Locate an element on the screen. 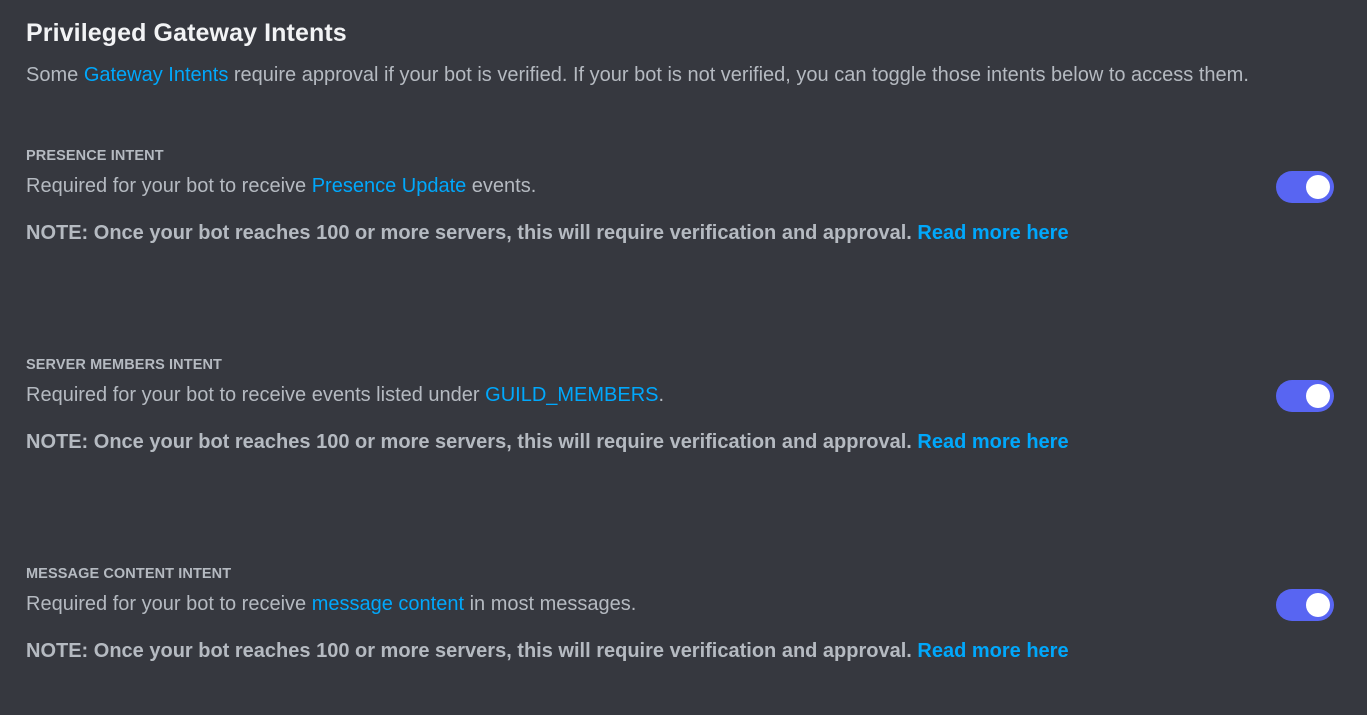 This screenshot has width=1367, height=715. description-suffix: events. is located at coordinates (501, 186).